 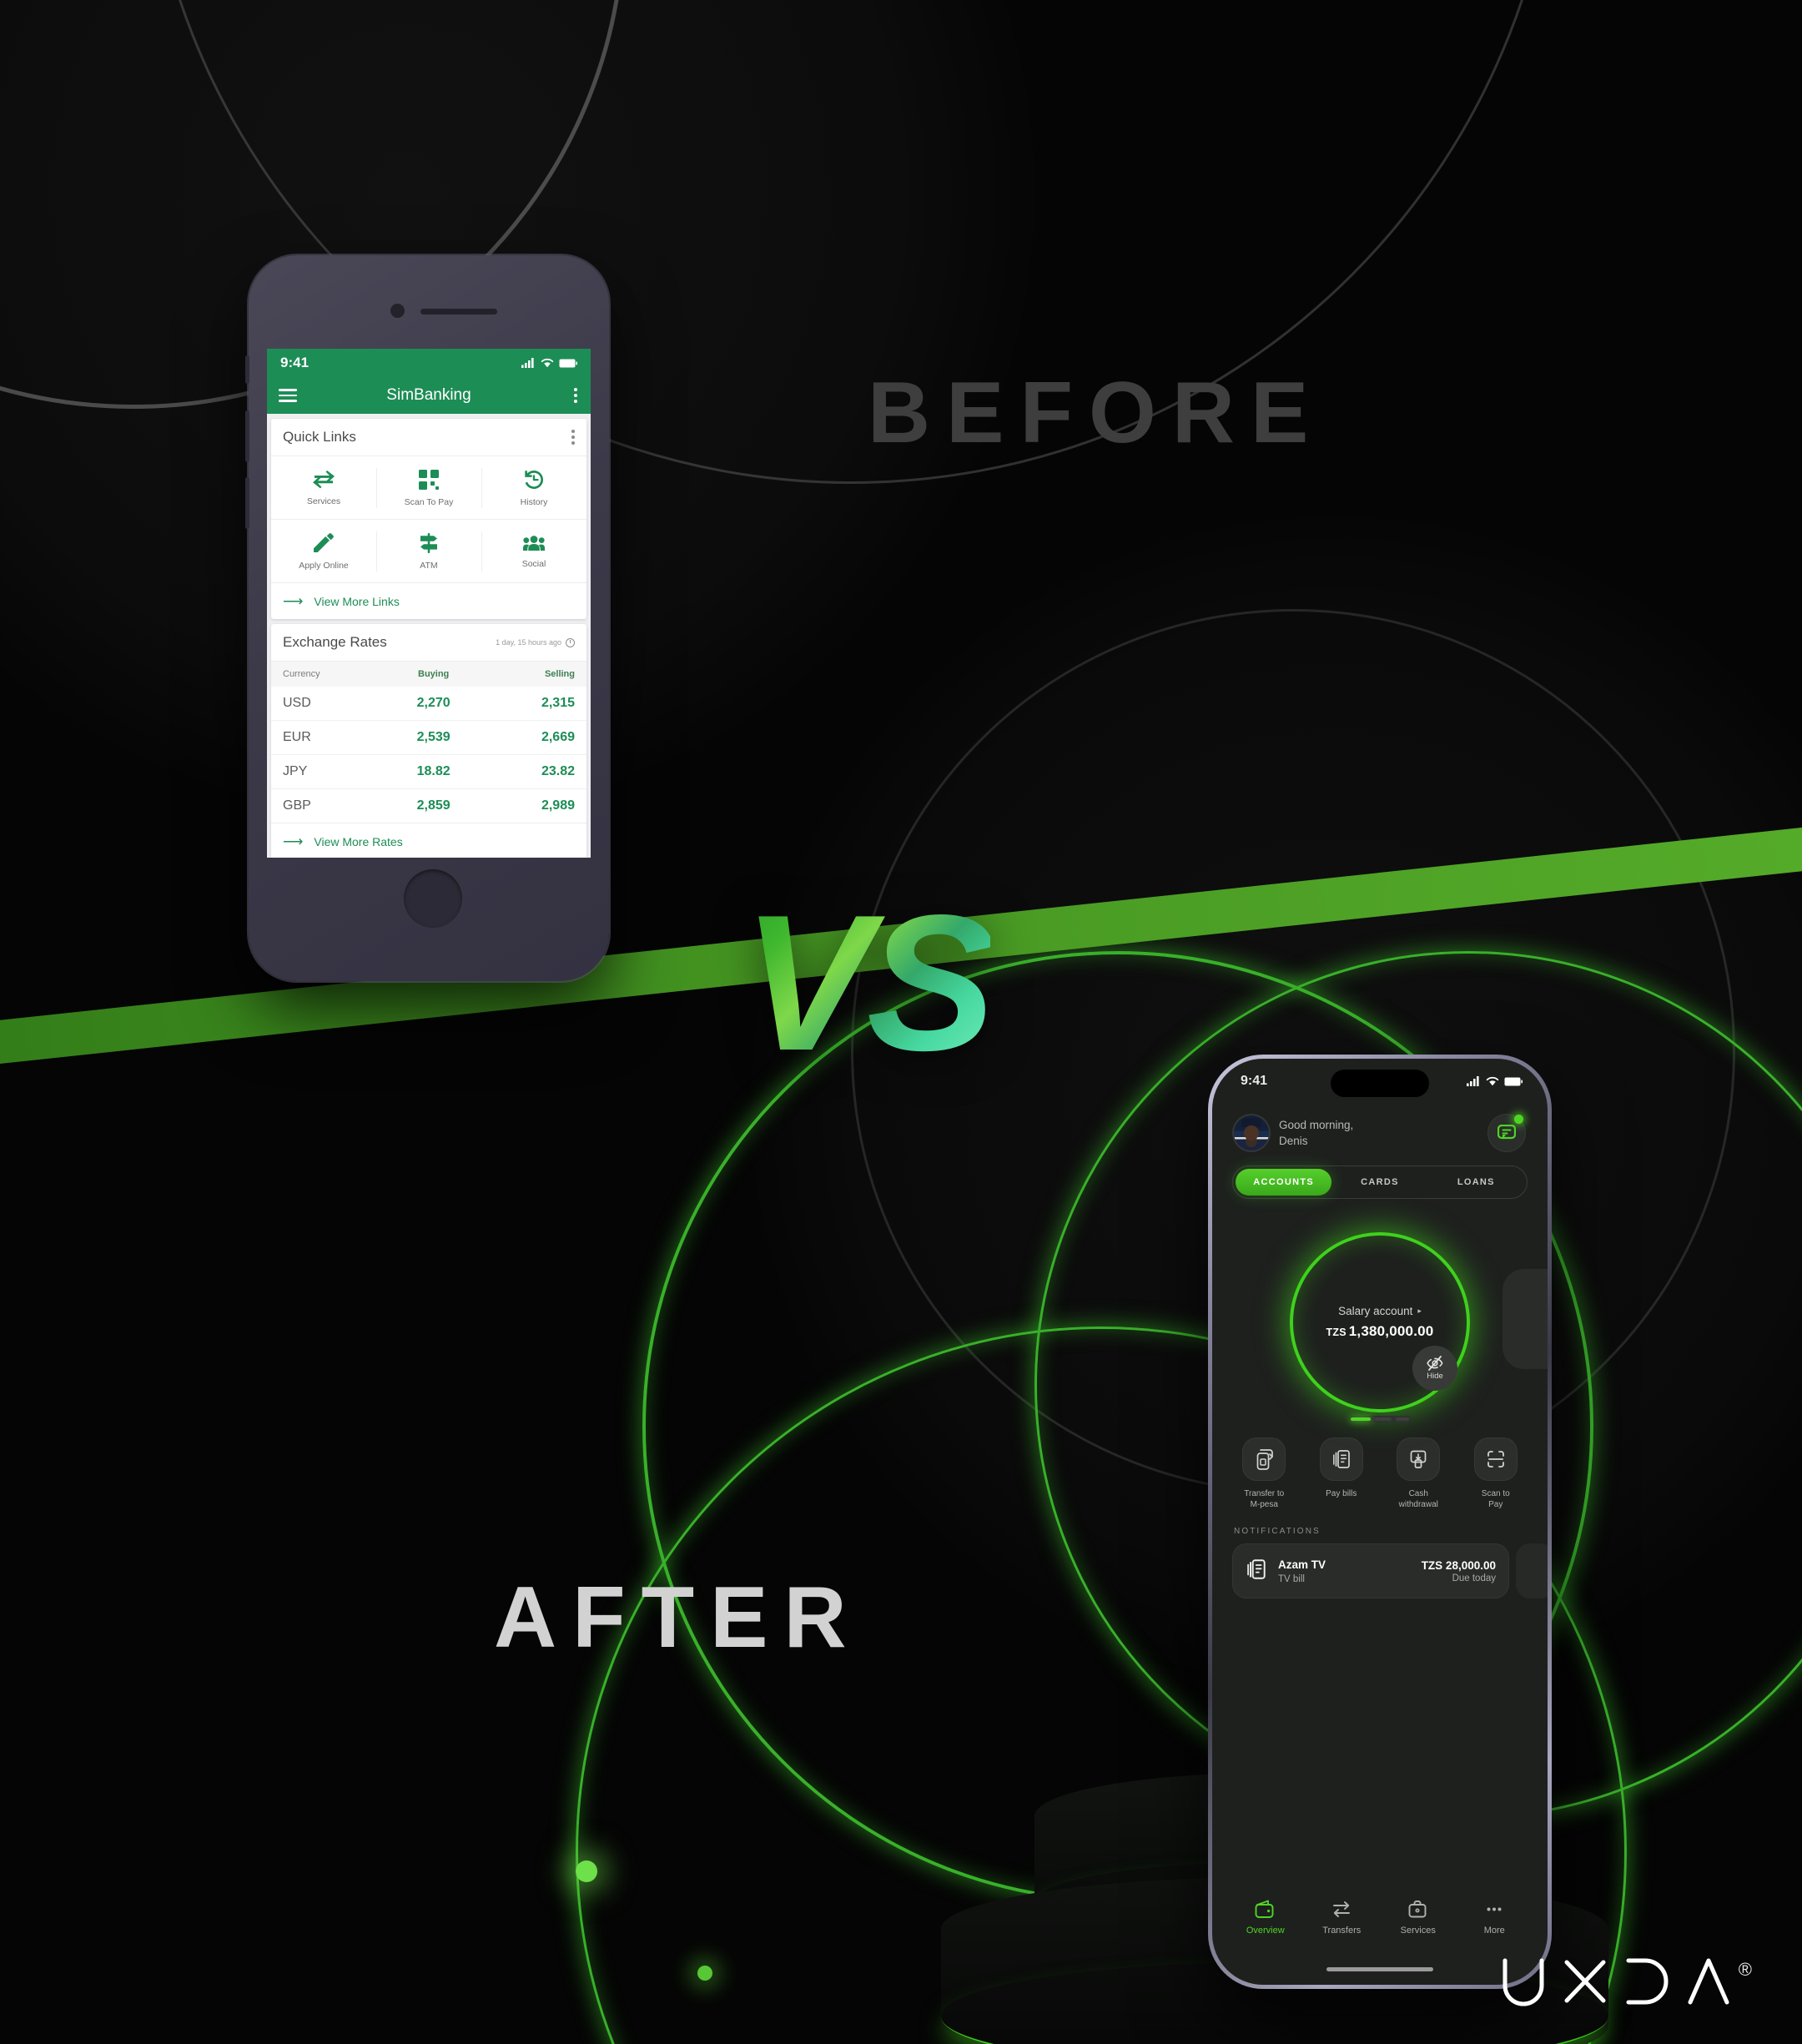 I want to click on view-more-links-button: ⟶ View More Links, so click(x=428, y=600).